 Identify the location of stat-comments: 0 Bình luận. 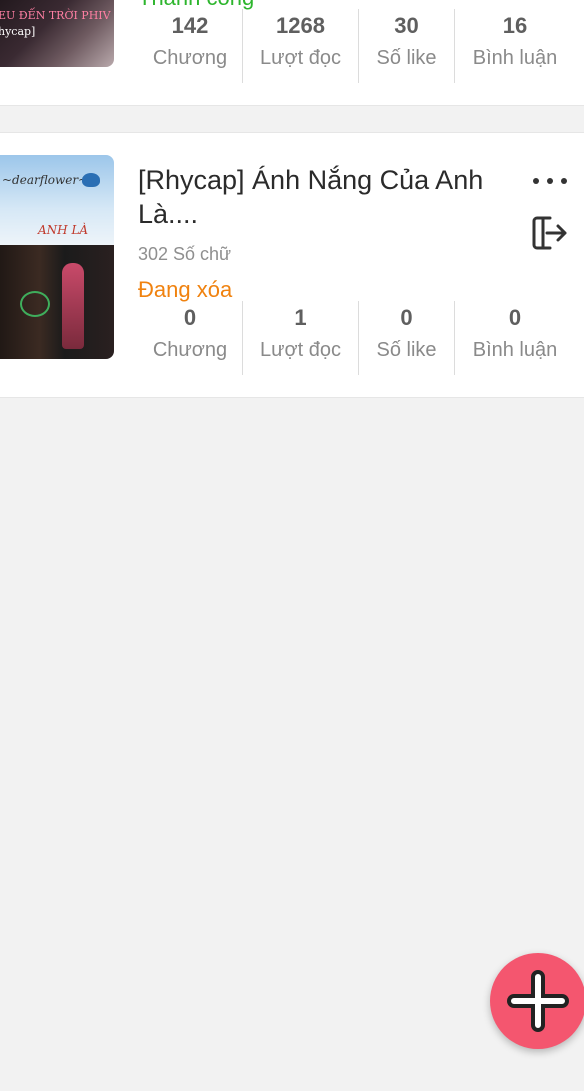
(514, 338).